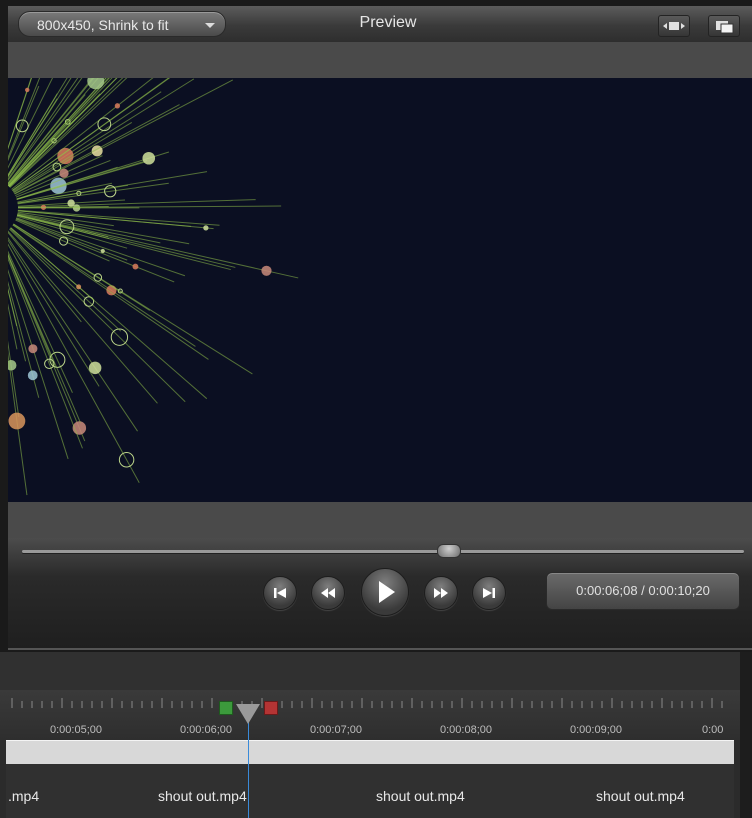 The image size is (752, 818). Describe the element at coordinates (380, 60) in the screenshot. I see `canvas-top-margin` at that location.